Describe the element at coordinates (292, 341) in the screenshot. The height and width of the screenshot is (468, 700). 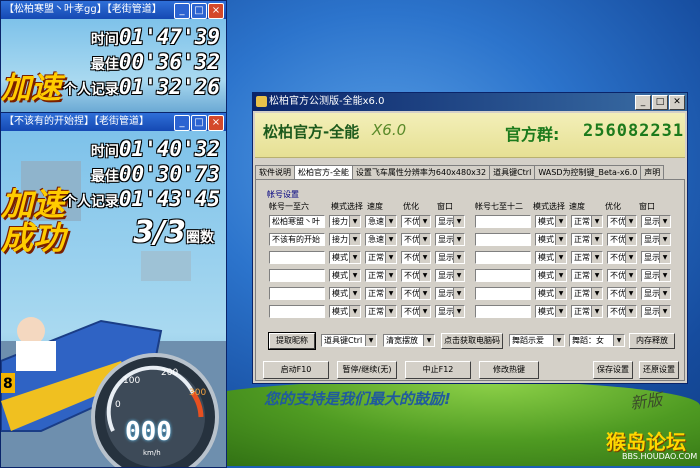
I see `fetch-names-button: 提取昵称` at that location.